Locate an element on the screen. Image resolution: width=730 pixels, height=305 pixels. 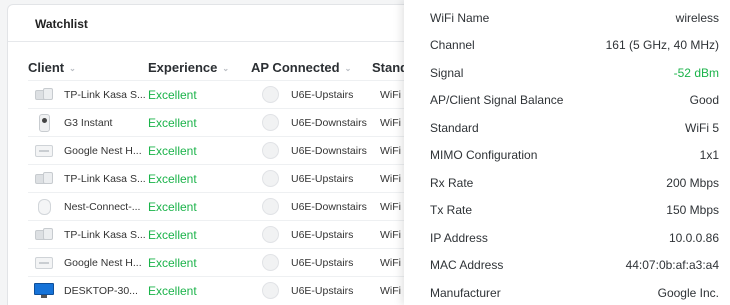
detail-value: 161 (5 GHz, 40 MHz) is located at coordinates (662, 45).